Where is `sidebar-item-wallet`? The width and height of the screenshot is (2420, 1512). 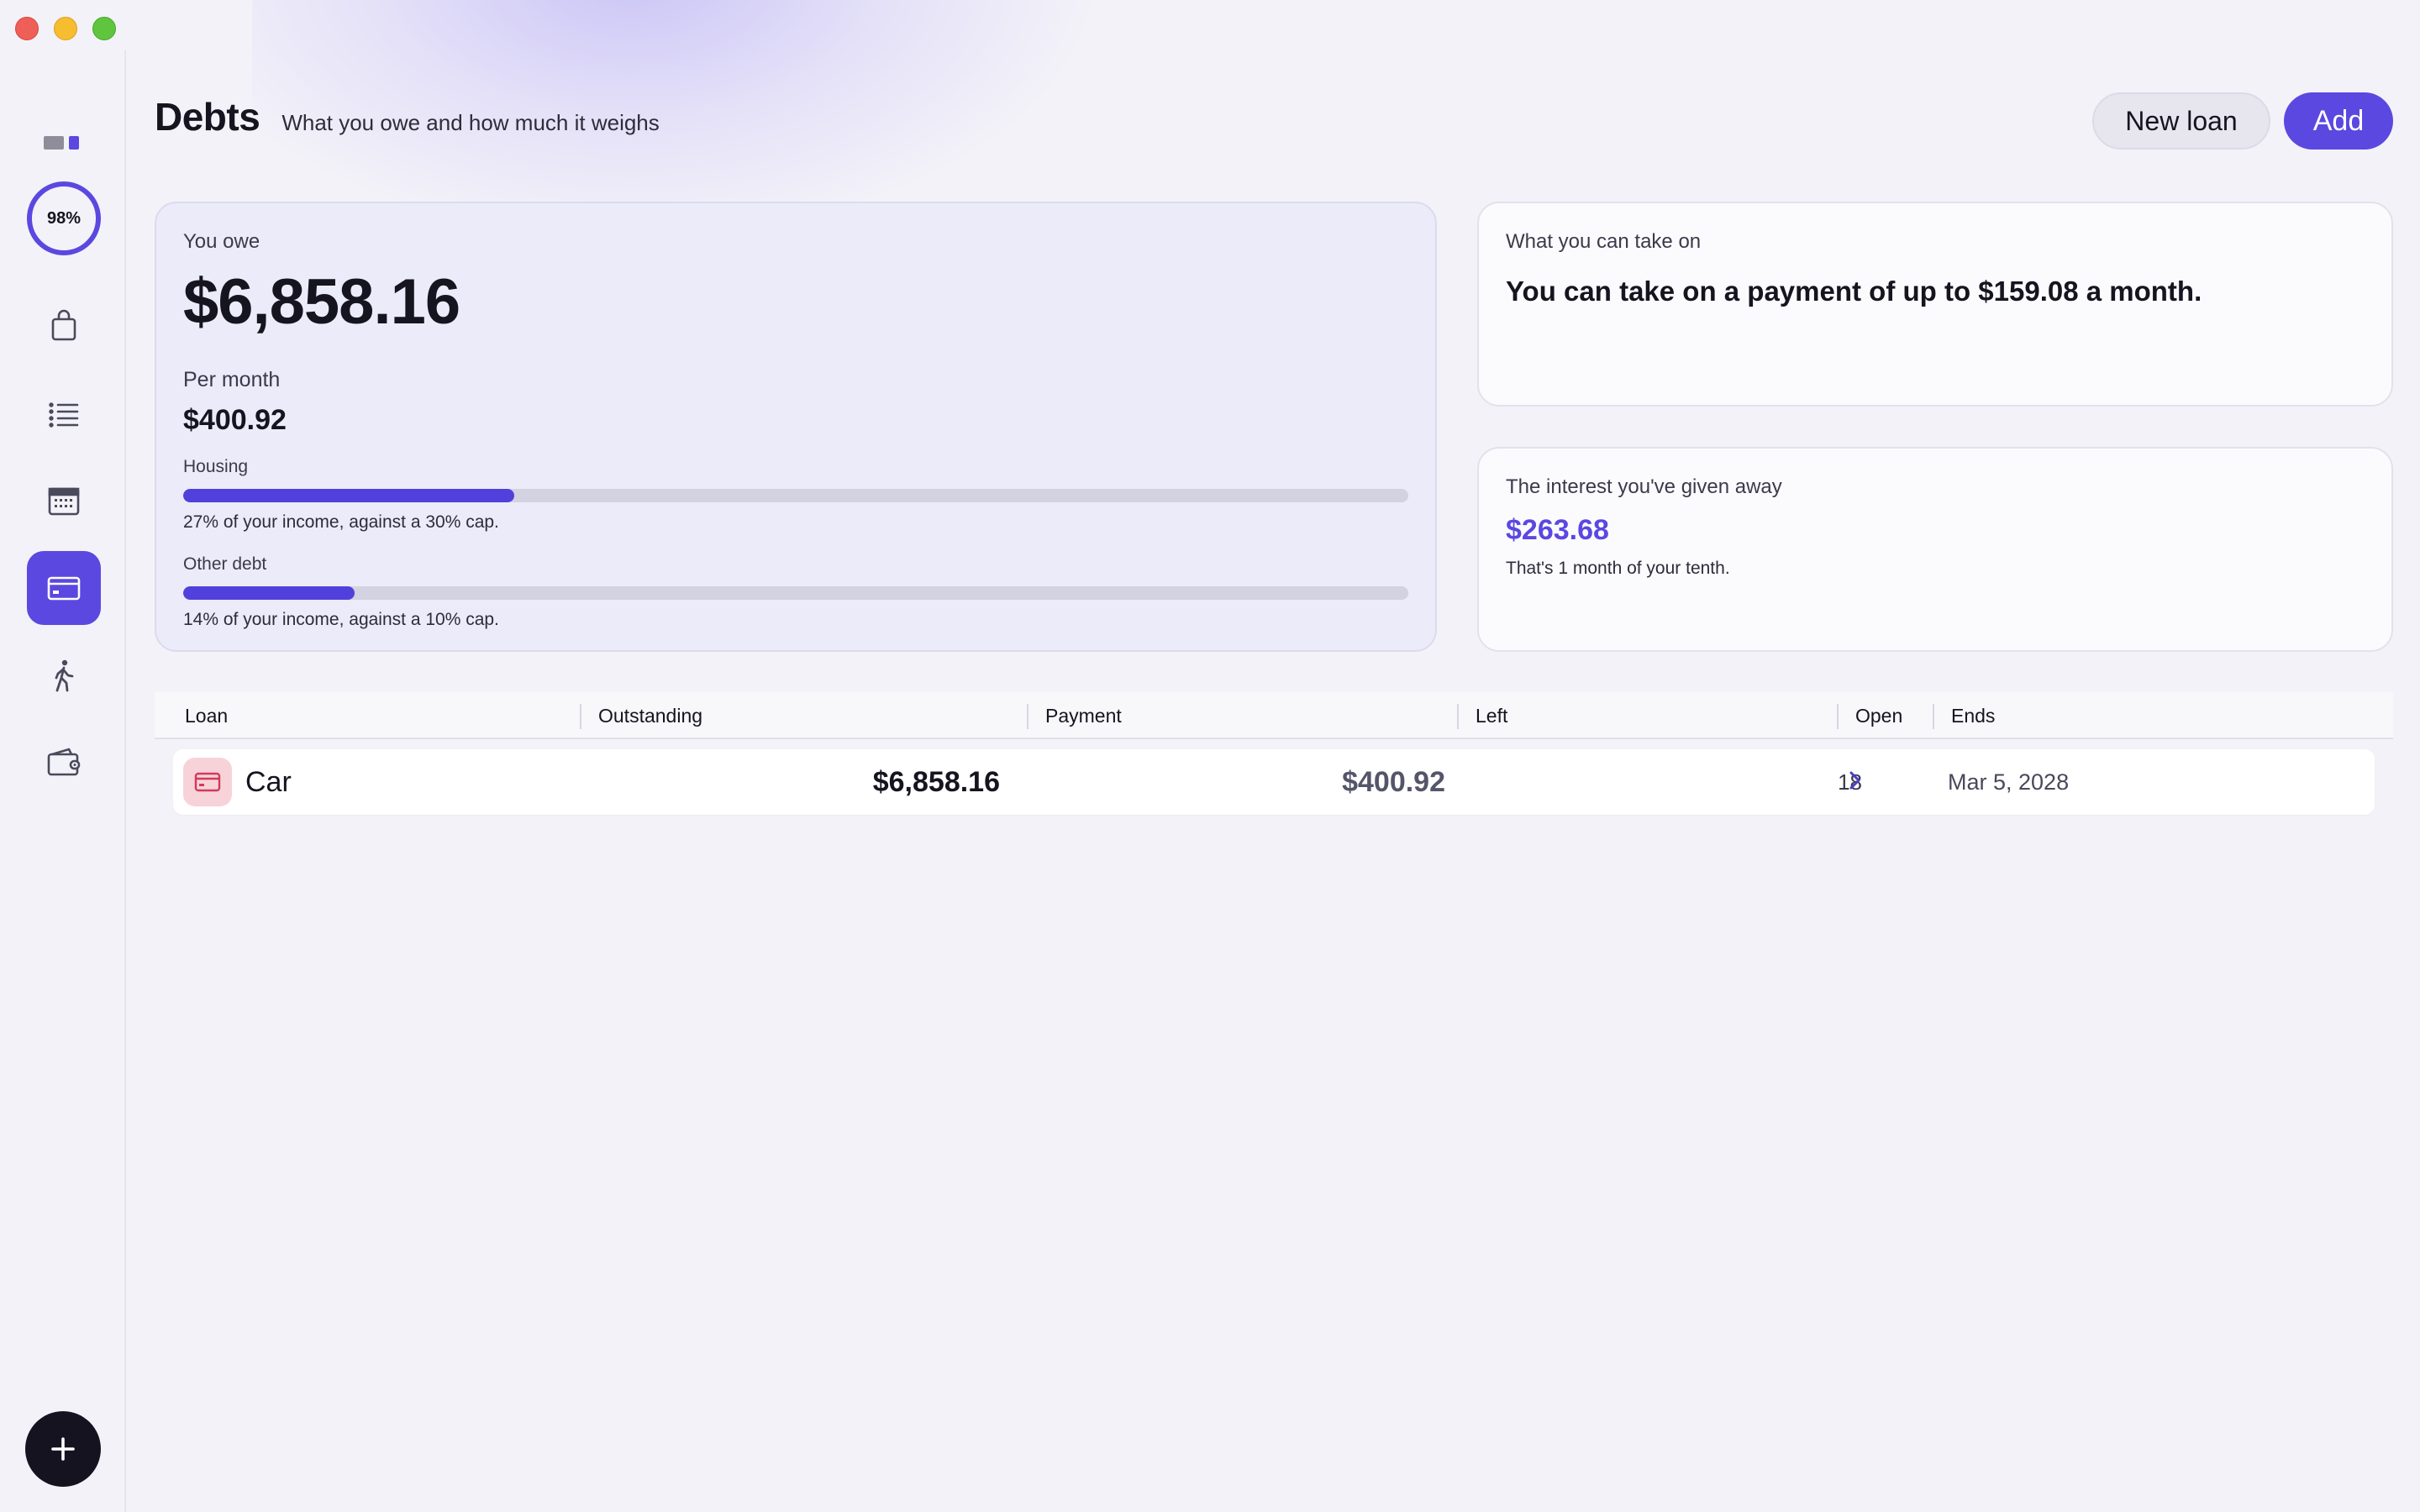
sidebar-item-wallet is located at coordinates (64, 763).